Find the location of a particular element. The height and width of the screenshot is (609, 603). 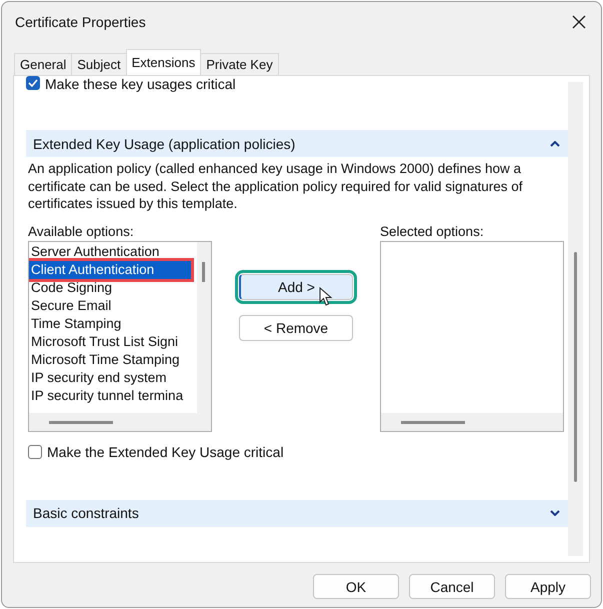

list-item: IP security tunnel termina is located at coordinates (109, 395).